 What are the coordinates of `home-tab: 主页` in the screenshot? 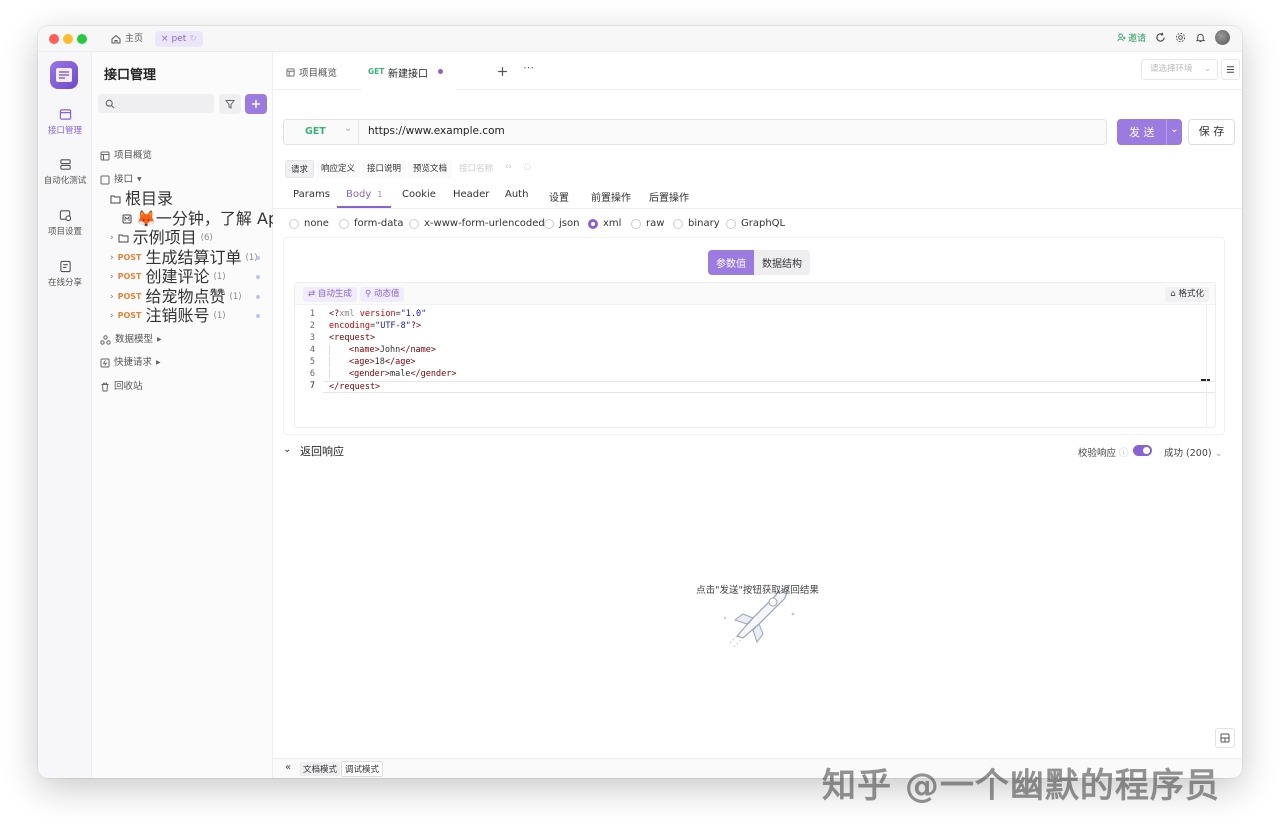 It's located at (126, 39).